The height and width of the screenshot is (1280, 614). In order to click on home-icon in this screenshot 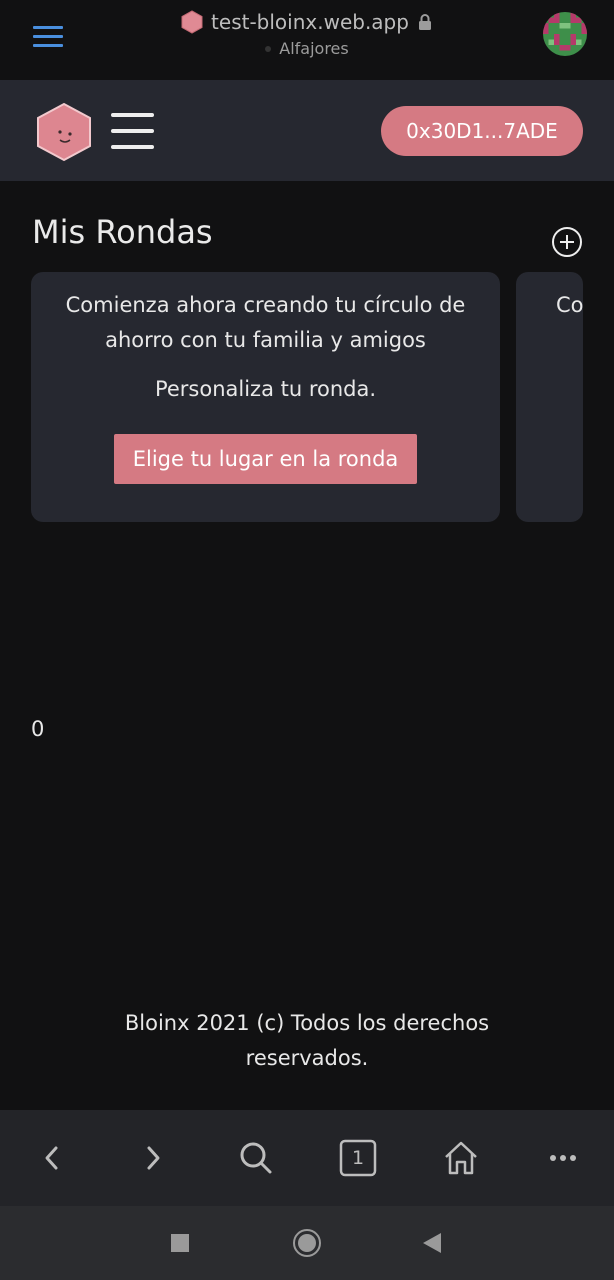, I will do `click(461, 1158)`.